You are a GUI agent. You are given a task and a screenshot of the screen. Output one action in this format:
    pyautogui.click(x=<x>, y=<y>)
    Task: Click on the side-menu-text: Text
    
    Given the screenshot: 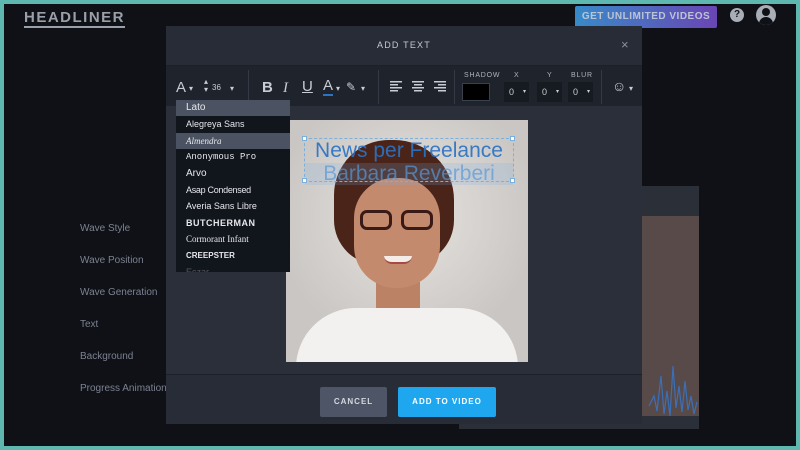 What is the action you would take?
    pyautogui.click(x=123, y=334)
    